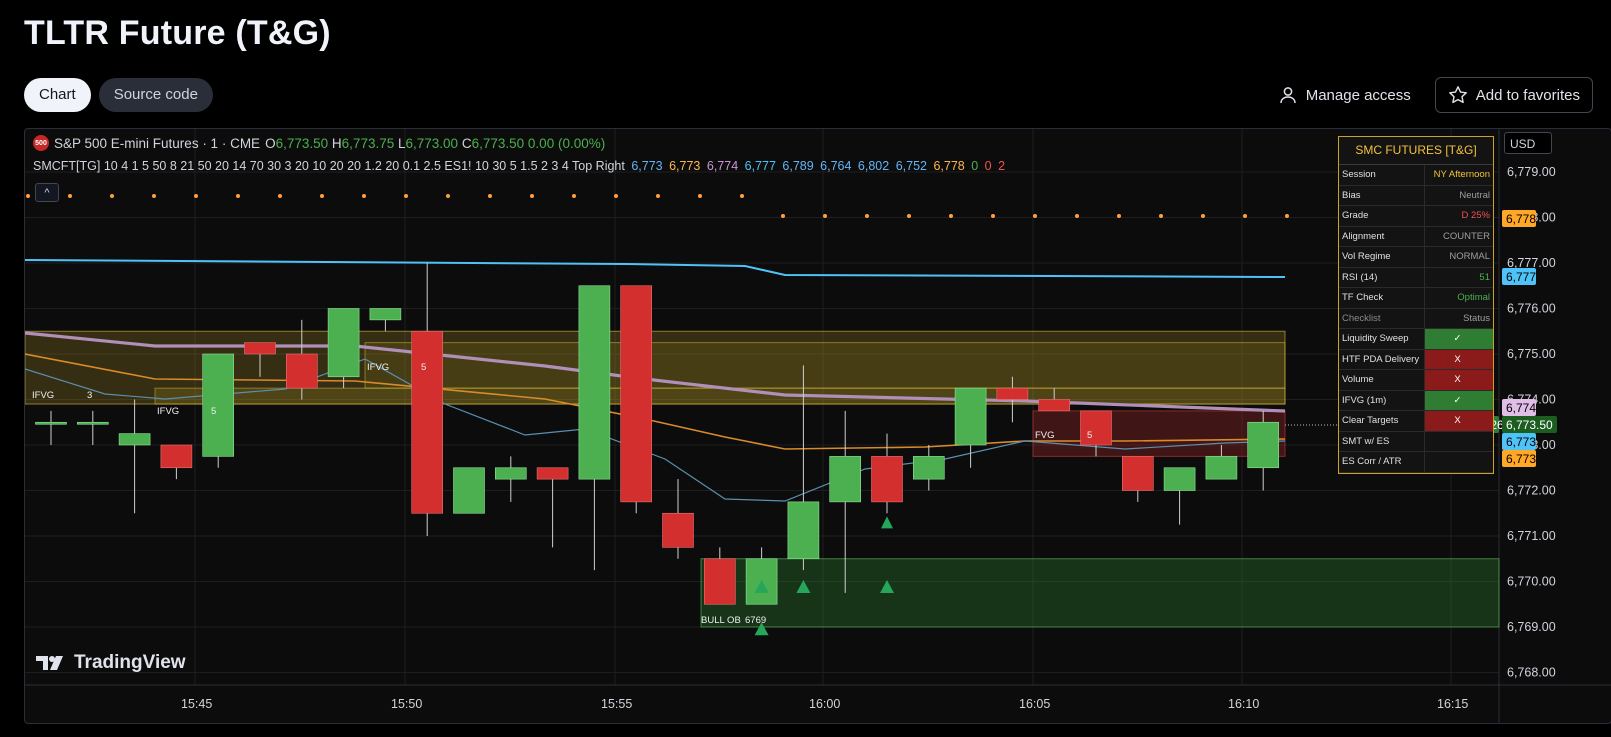 This screenshot has width=1611, height=737. I want to click on smc-row: Checklist Status, so click(1416, 318).